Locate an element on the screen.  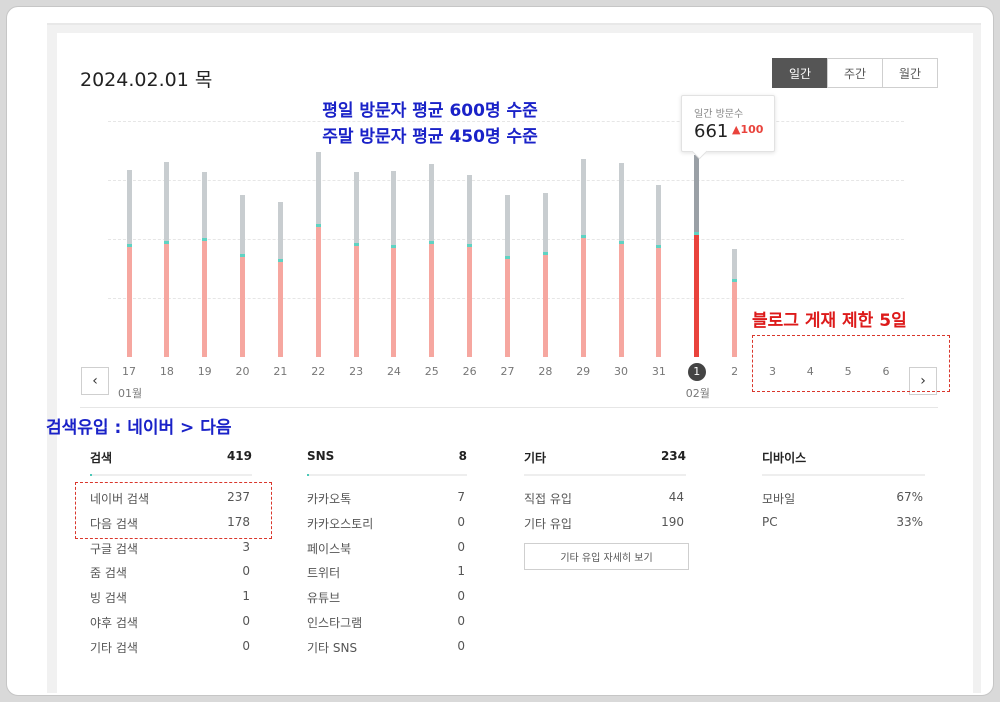
section-total-other: 234 is located at coordinates (673, 456).